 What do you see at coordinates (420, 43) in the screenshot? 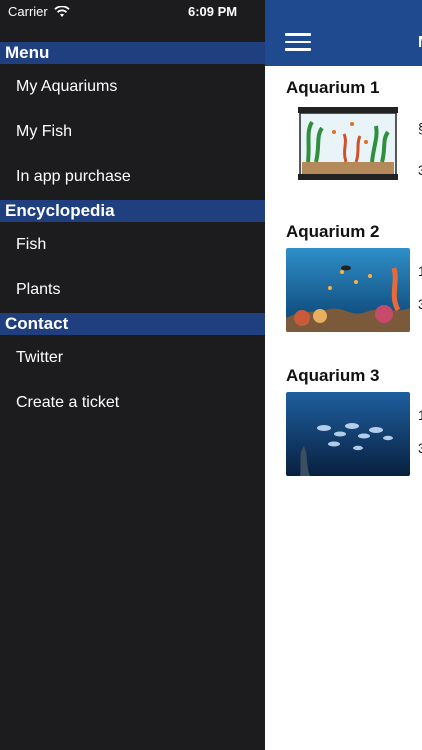
I see `nav-title-partial: M` at bounding box center [420, 43].